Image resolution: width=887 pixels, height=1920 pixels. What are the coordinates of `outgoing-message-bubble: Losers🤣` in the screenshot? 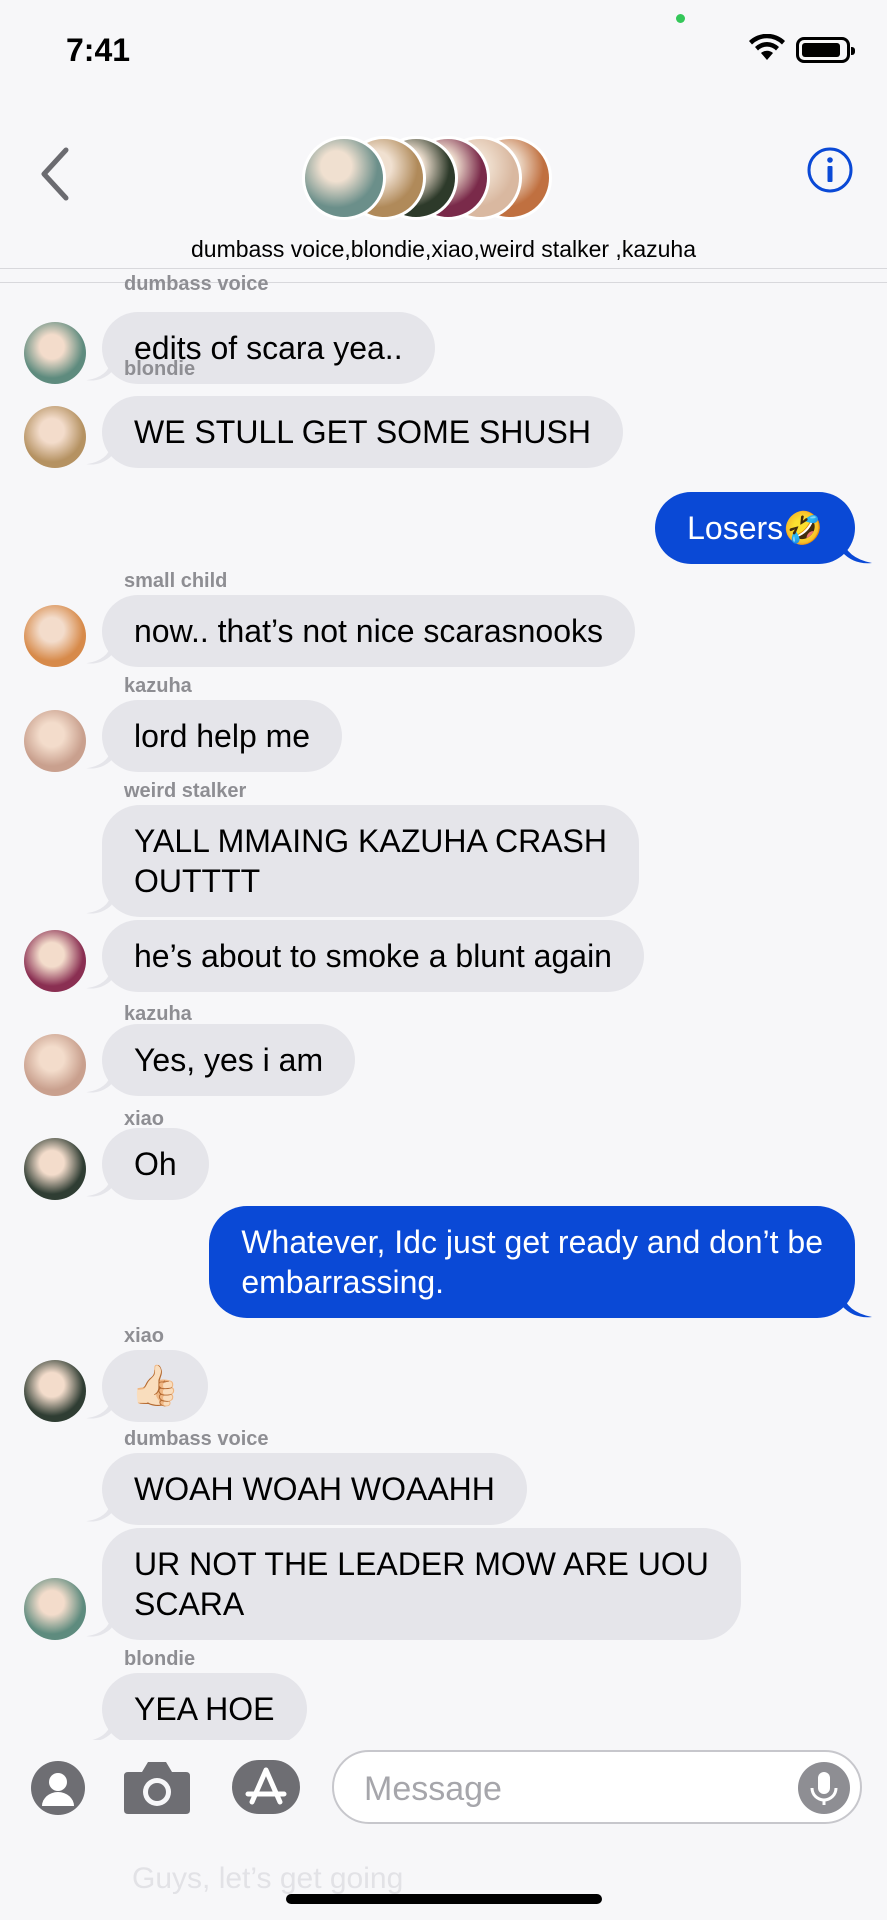 It's located at (755, 528).